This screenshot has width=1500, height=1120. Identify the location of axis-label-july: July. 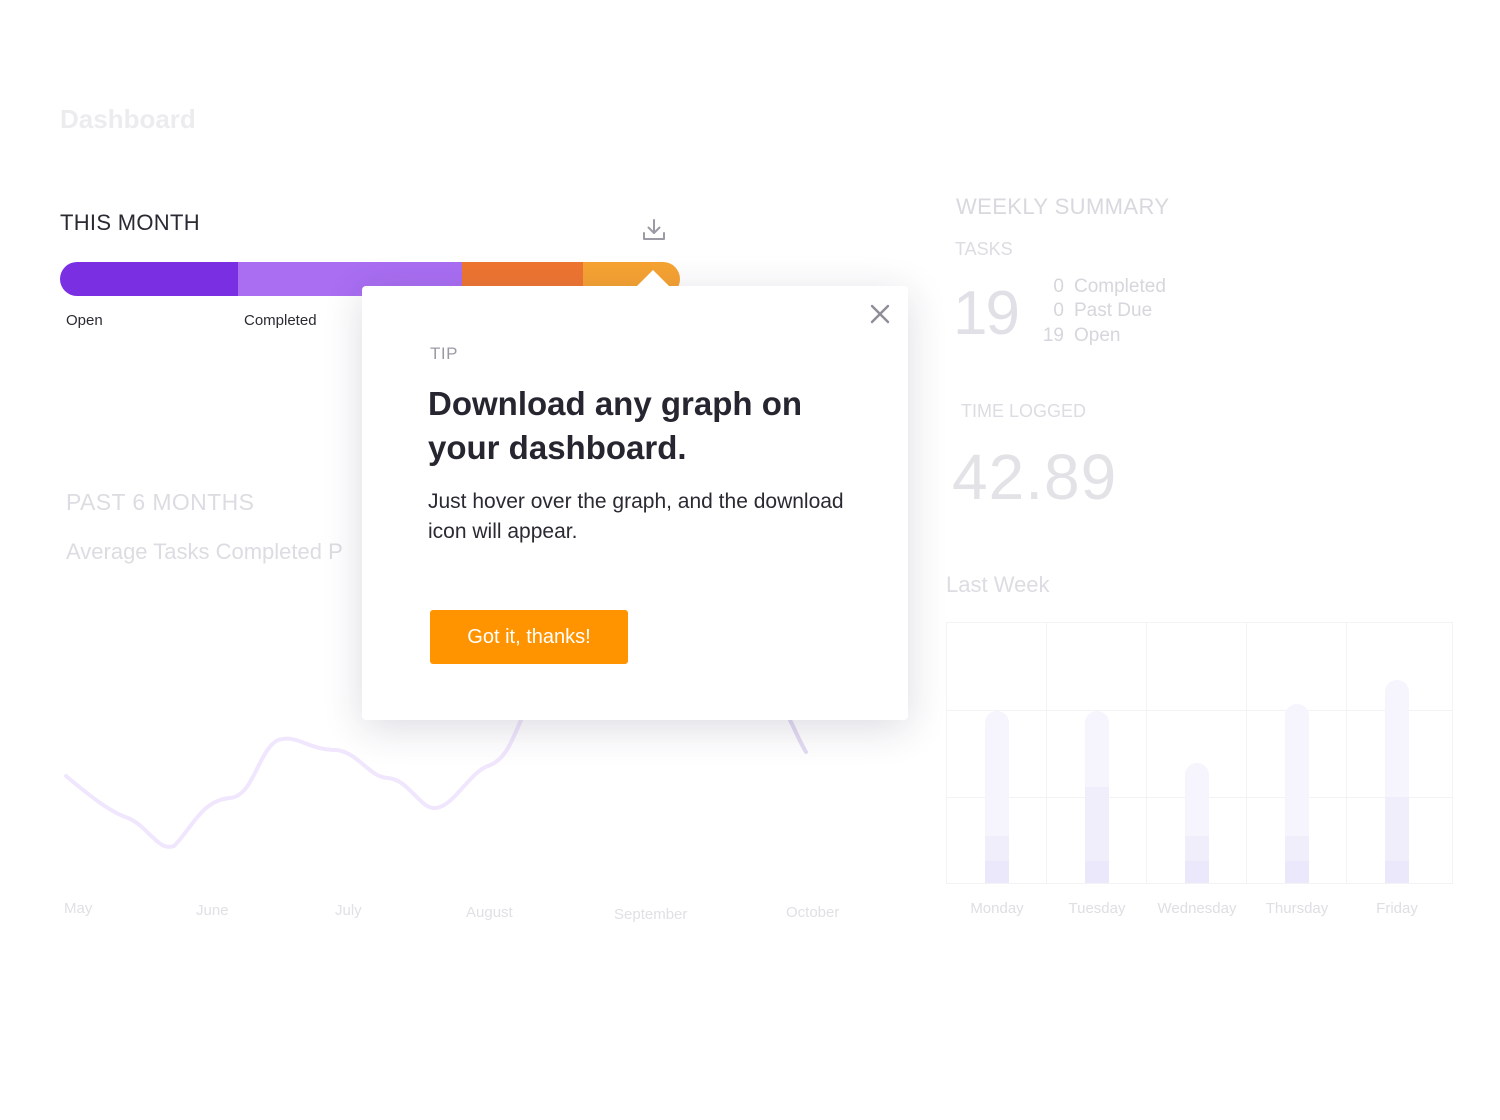
(348, 910).